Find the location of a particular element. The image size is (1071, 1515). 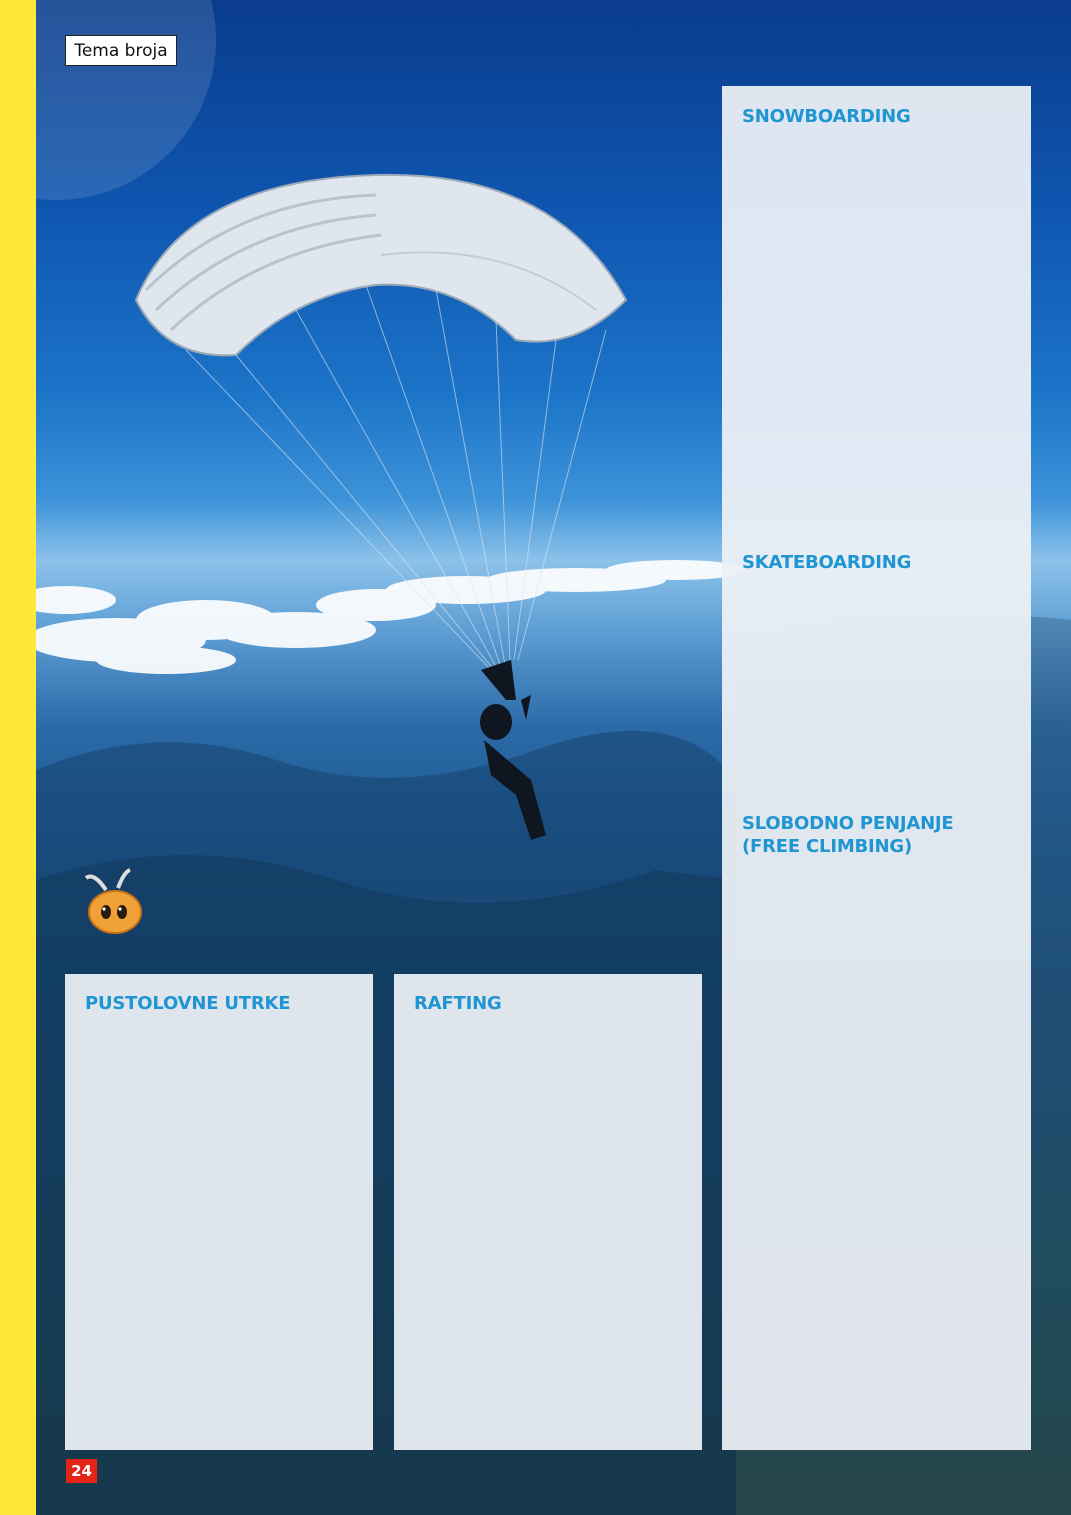

section-tag: Tema broja is located at coordinates (121, 50).